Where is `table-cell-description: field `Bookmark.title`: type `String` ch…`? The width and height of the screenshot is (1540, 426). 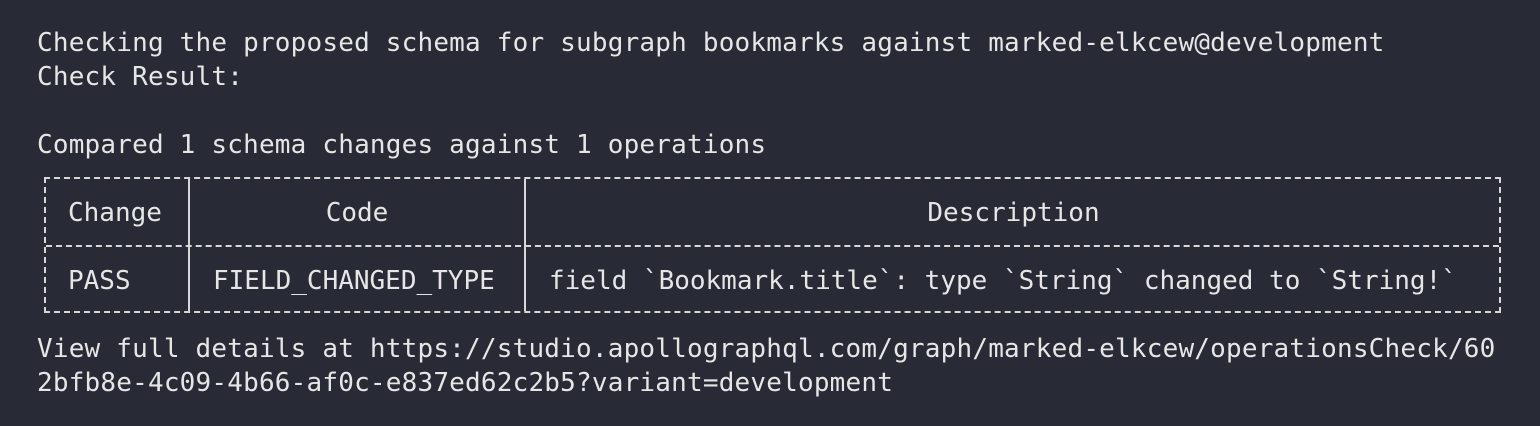
table-cell-description: field `Bookmark.title`: type `String` ch… is located at coordinates (1003, 281).